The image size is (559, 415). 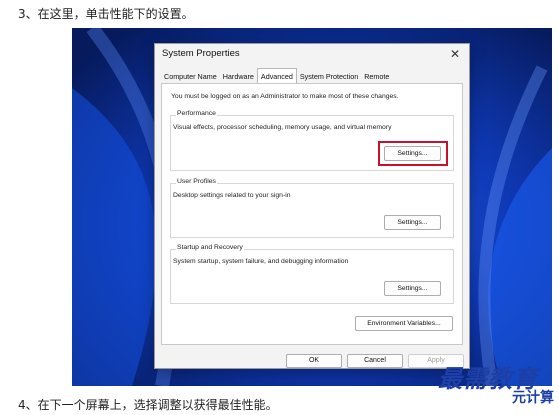 I want to click on user-profiles-label: User Profiles, so click(x=196, y=181).